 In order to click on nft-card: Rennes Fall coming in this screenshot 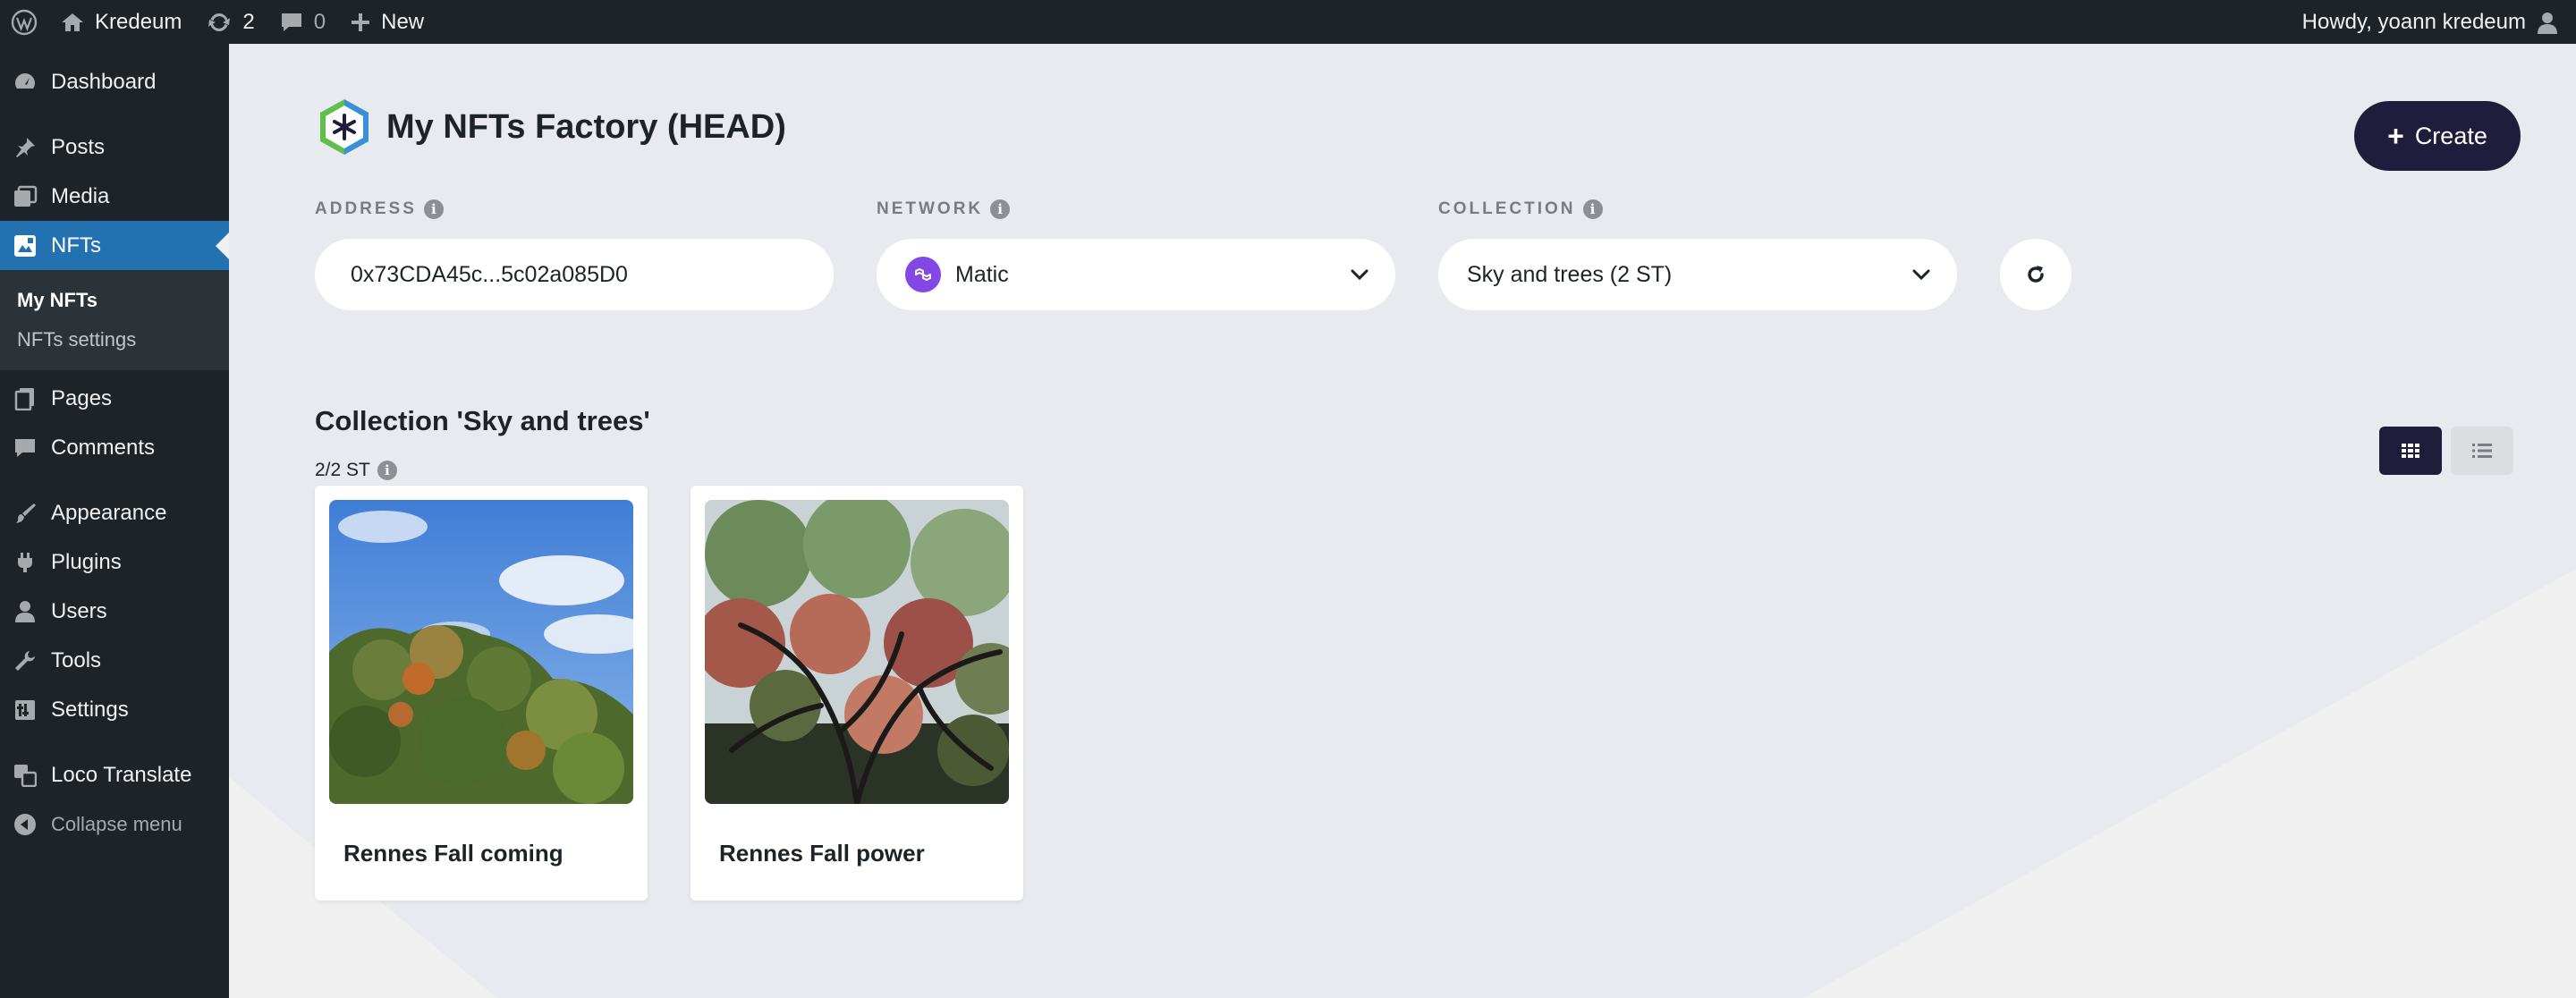, I will do `click(481, 693)`.